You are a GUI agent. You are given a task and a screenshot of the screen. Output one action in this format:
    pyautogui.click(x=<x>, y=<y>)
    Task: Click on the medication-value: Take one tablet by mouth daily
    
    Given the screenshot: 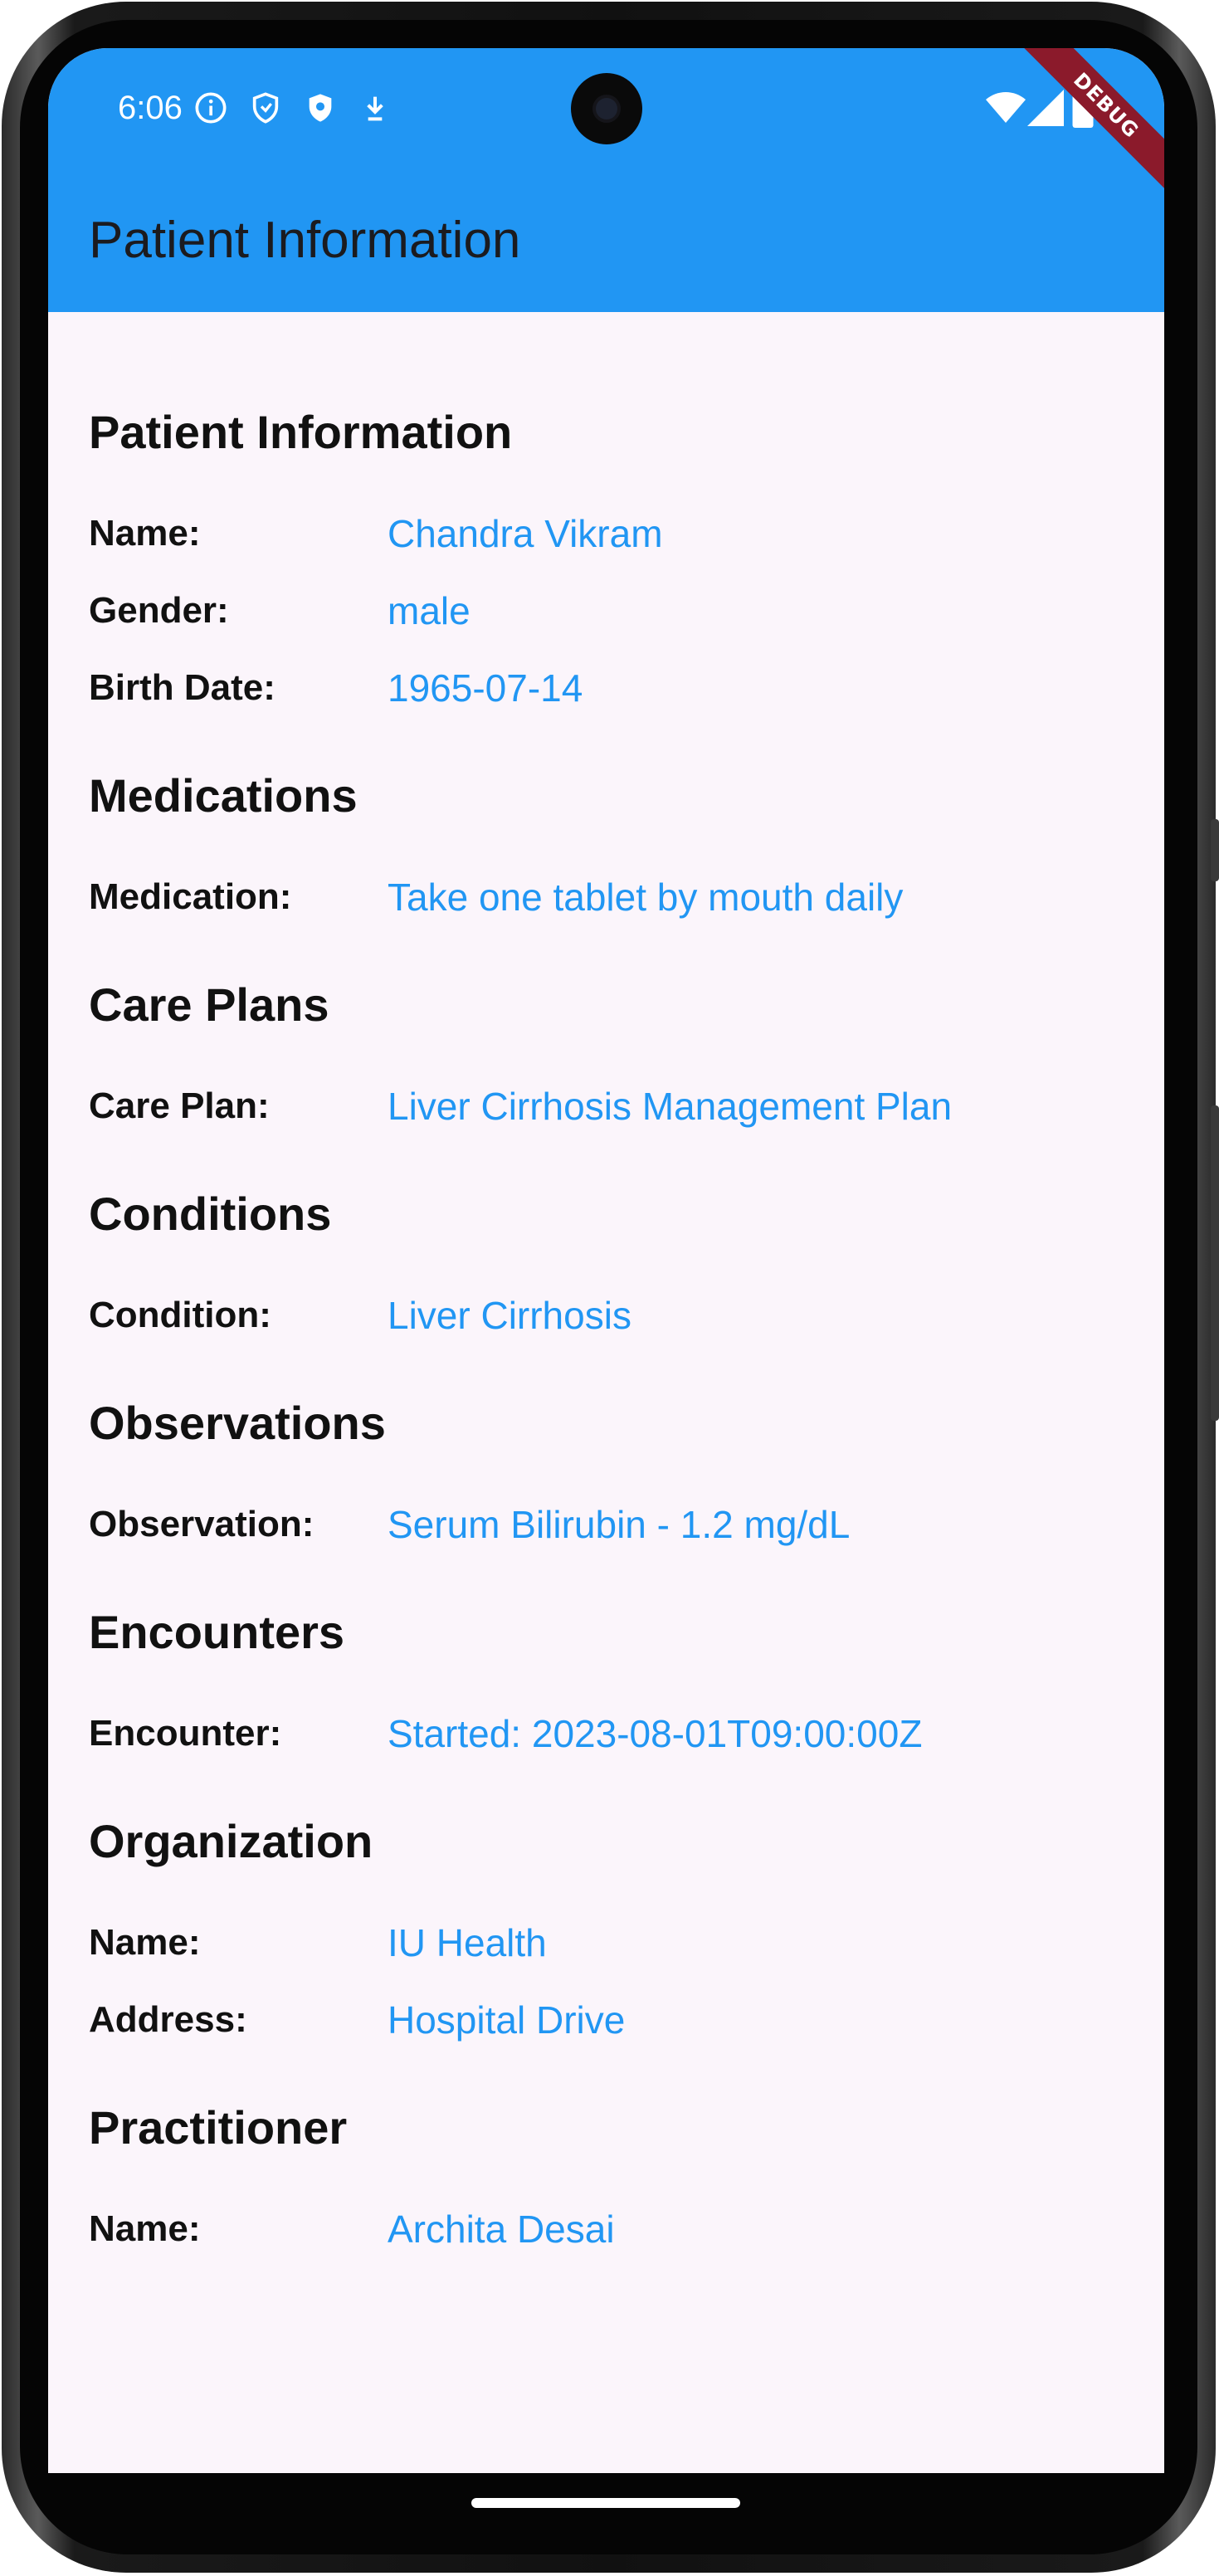 What is the action you would take?
    pyautogui.click(x=646, y=898)
    